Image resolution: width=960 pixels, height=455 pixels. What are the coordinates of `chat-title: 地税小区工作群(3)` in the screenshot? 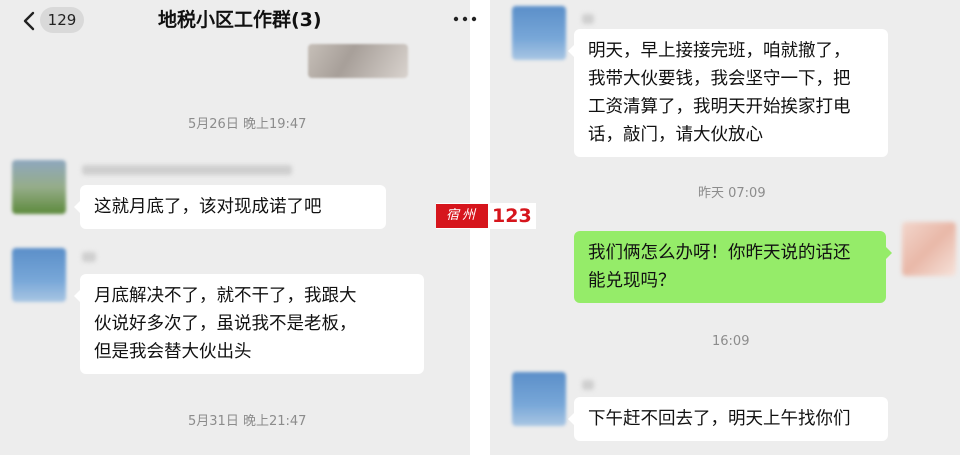 It's located at (240, 20).